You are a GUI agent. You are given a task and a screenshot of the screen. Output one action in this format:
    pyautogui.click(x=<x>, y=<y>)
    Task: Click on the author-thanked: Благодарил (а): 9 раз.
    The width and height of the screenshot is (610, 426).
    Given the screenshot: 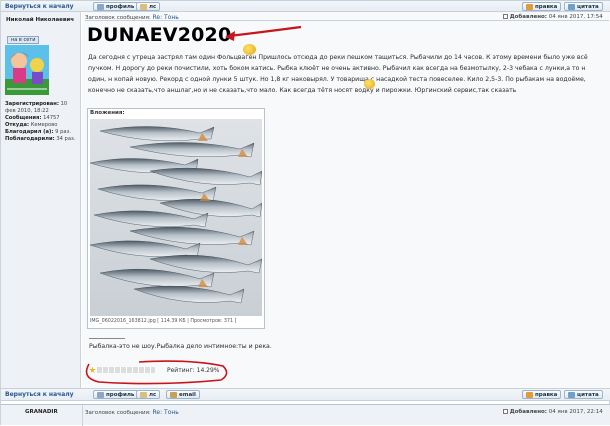 What is the action you would take?
    pyautogui.click(x=38, y=132)
    